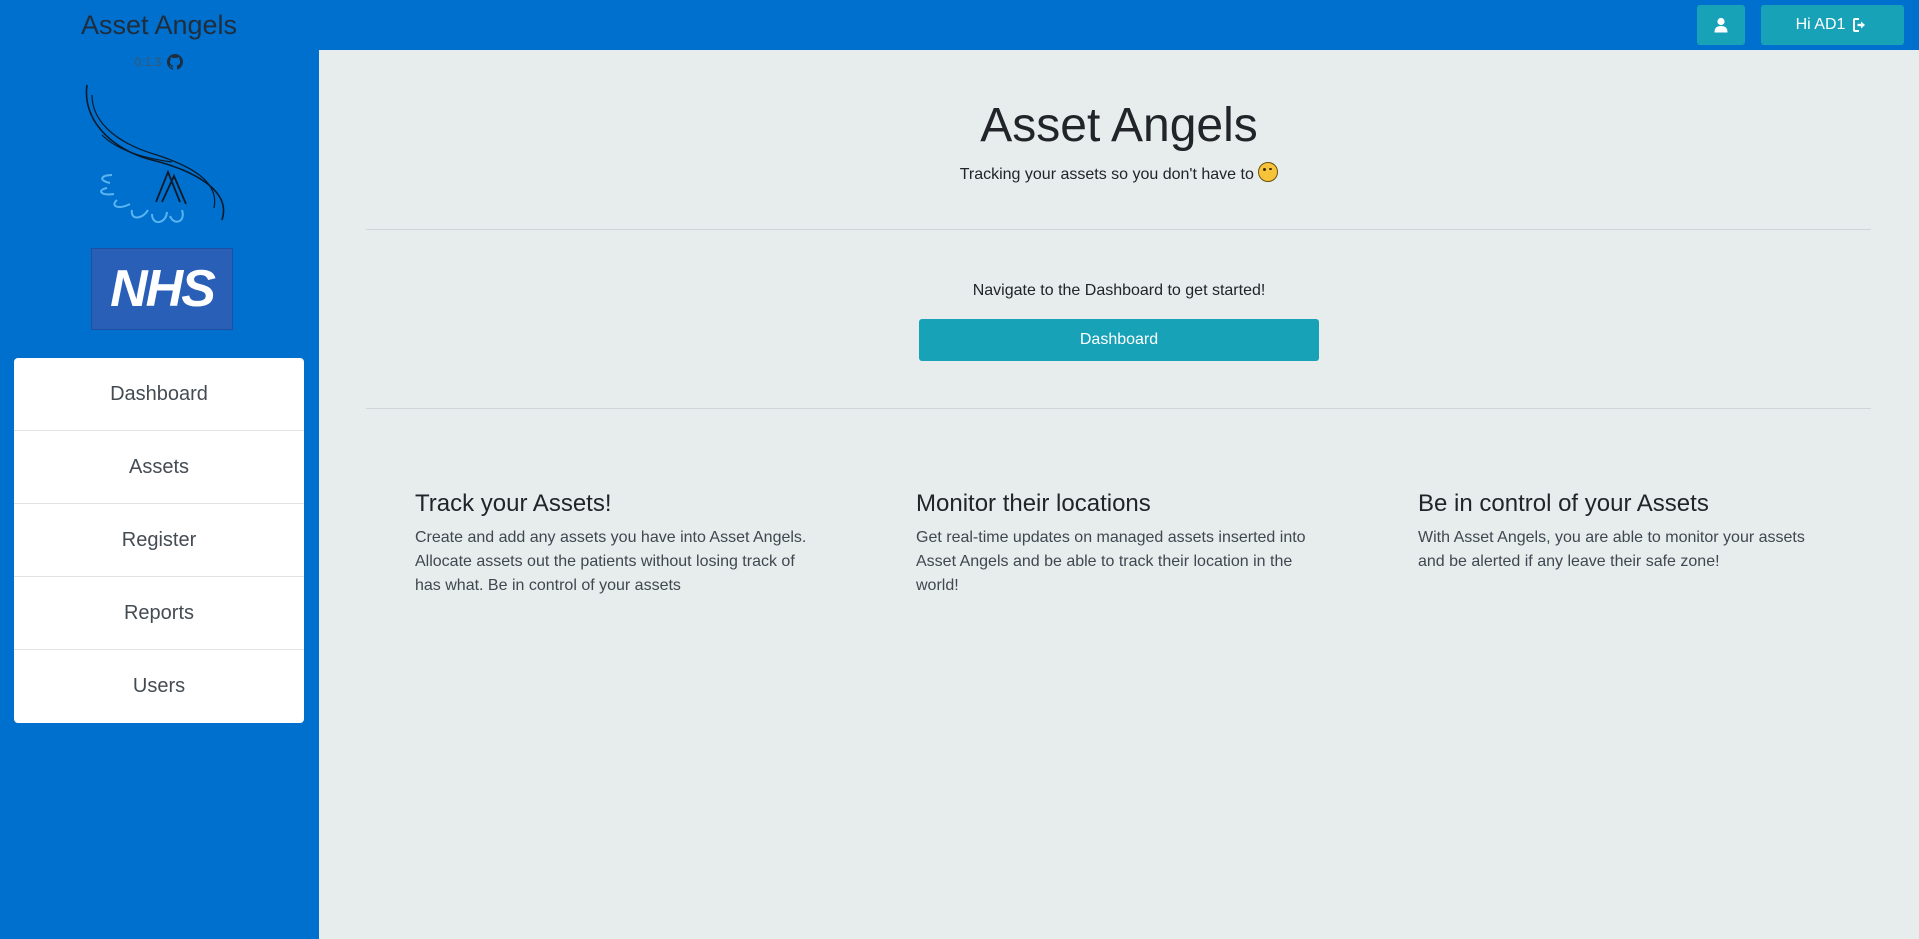  Describe the element at coordinates (1563, 503) in the screenshot. I see `feature-title: Be in control of your Assets` at that location.